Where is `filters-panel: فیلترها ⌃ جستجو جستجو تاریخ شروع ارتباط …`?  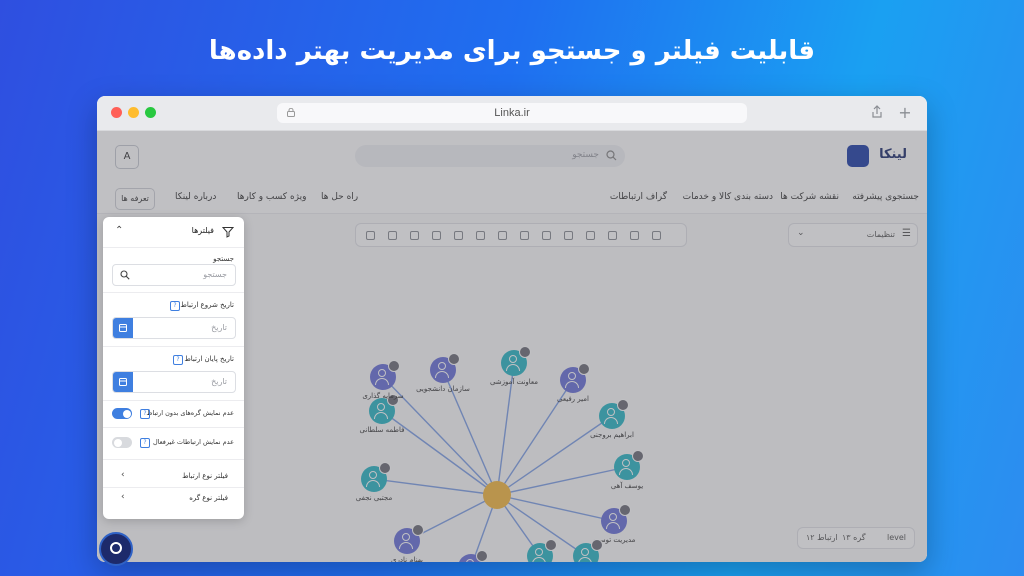 filters-panel: فیلترها ⌃ جستجو جستجو تاریخ شروع ارتباط … is located at coordinates (173, 368).